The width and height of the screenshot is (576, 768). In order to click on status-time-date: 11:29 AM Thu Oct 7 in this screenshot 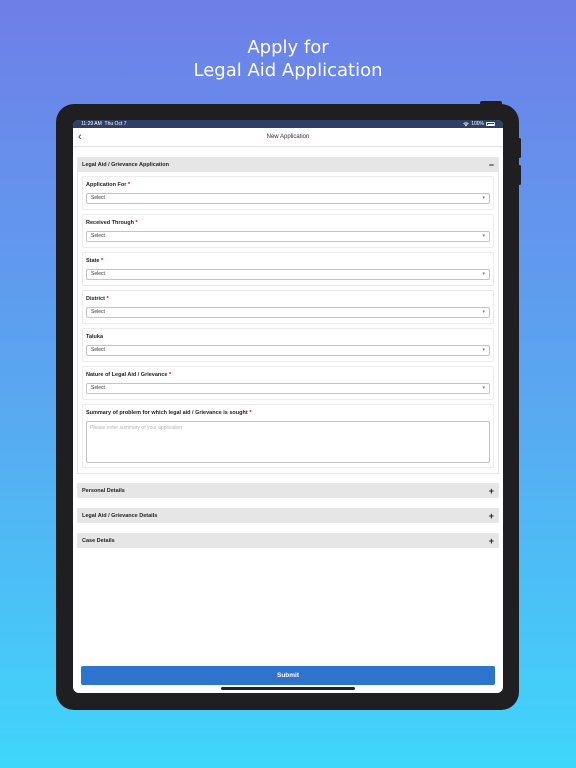, I will do `click(104, 124)`.